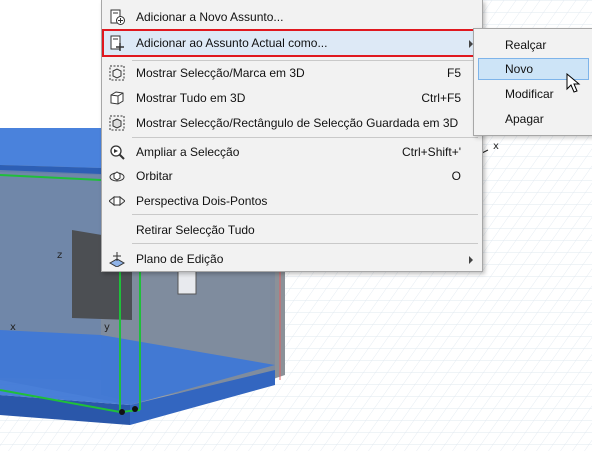  I want to click on menu-item-show-selection-3d: Mostrar Selecção/Marca em 3D F5, so click(292, 73).